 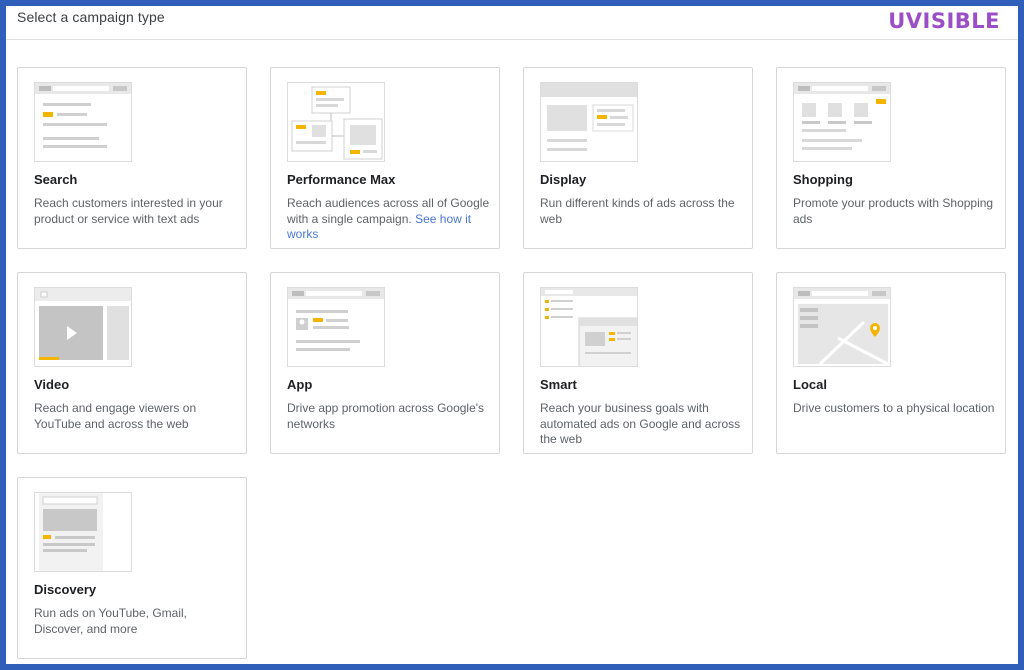 What do you see at coordinates (558, 384) in the screenshot?
I see `card-title: Smart` at bounding box center [558, 384].